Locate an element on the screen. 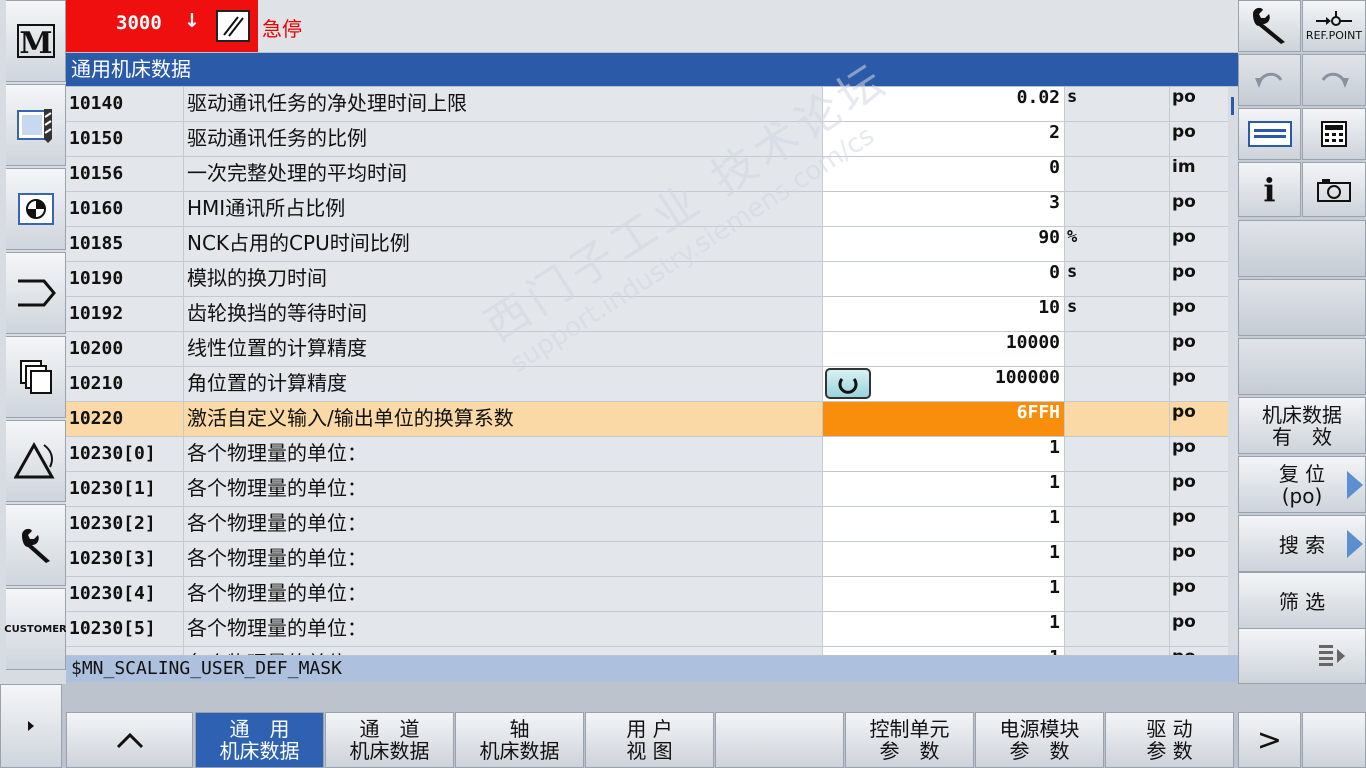 Image resolution: width=1366 pixels, height=768 pixels. softkey-control-unit-params: 控制单元参 数 is located at coordinates (909, 740).